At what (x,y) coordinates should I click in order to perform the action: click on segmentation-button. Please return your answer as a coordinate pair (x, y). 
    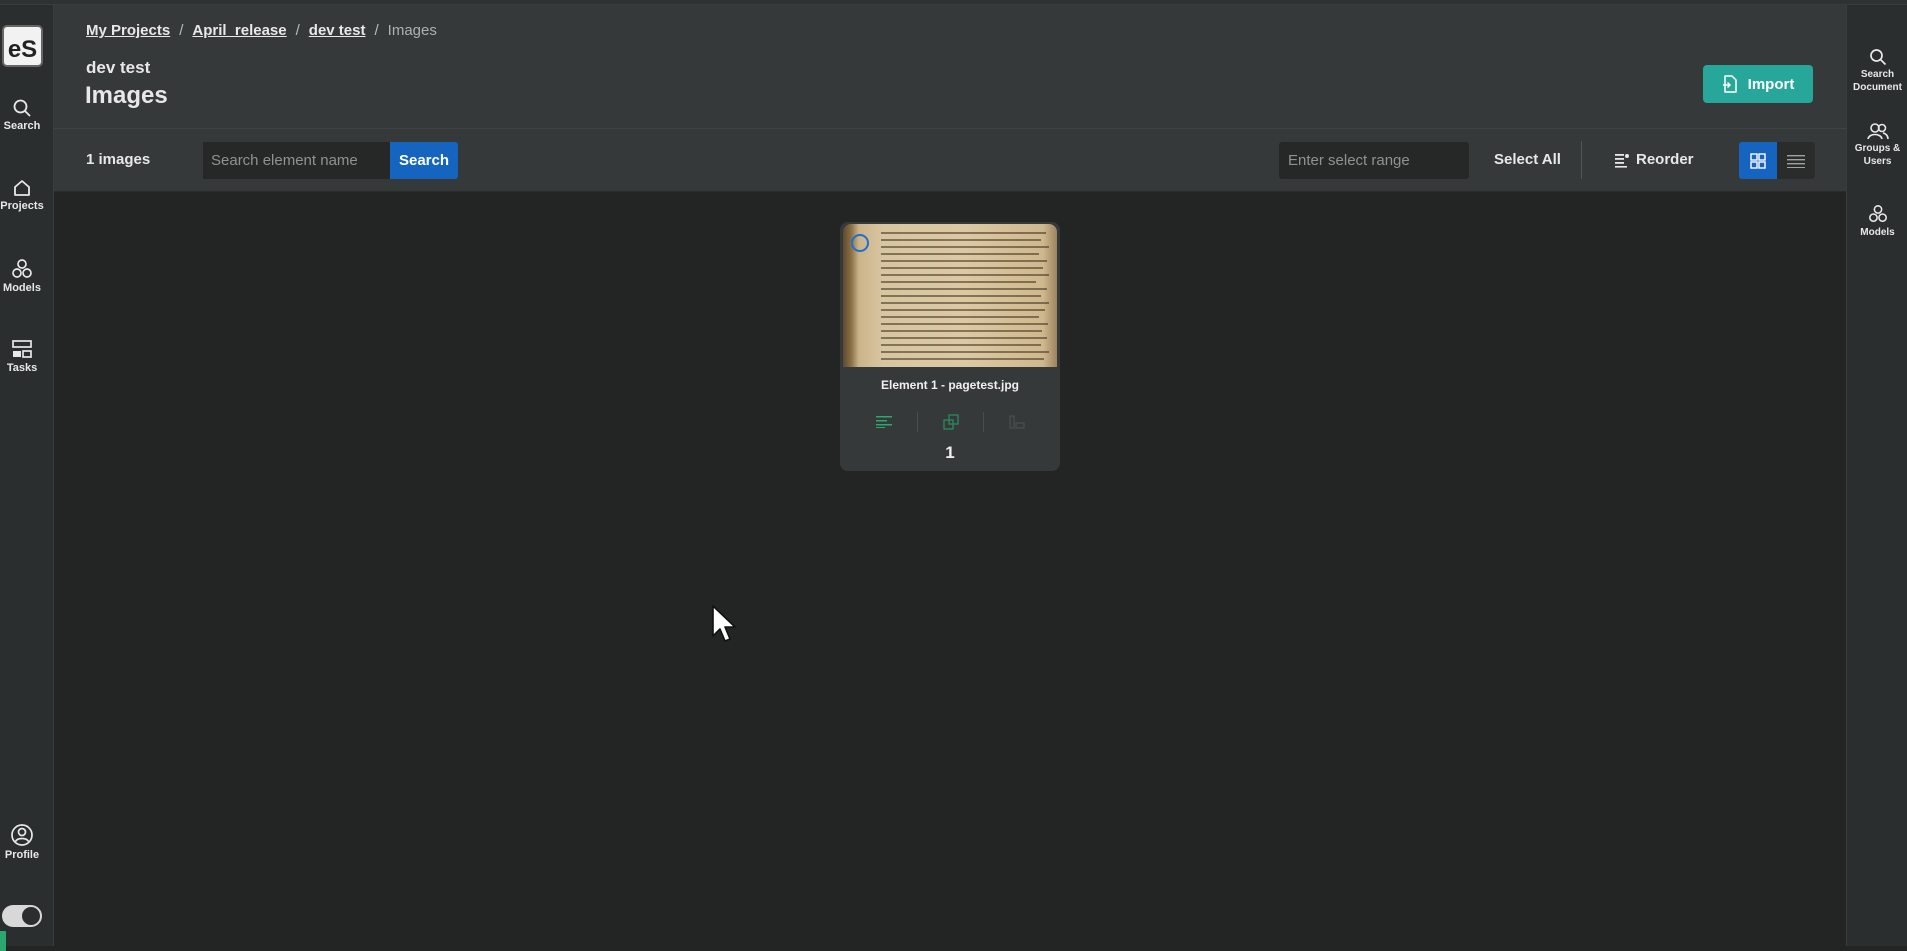
    Looking at the image, I should click on (950, 422).